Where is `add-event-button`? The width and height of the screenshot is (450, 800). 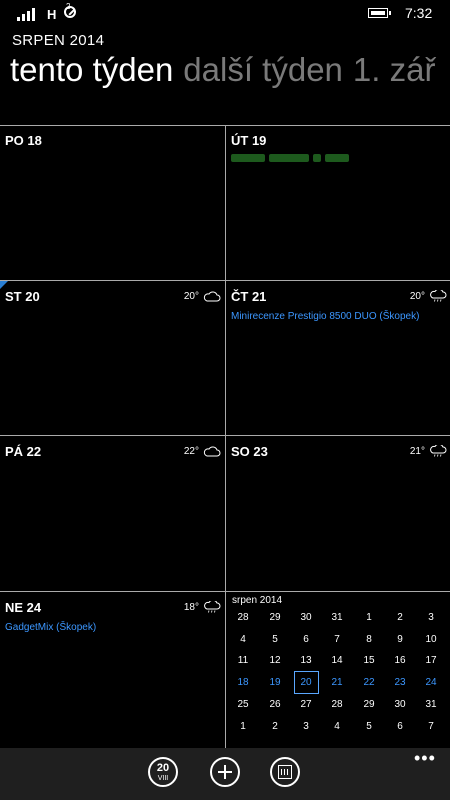 add-event-button is located at coordinates (225, 772).